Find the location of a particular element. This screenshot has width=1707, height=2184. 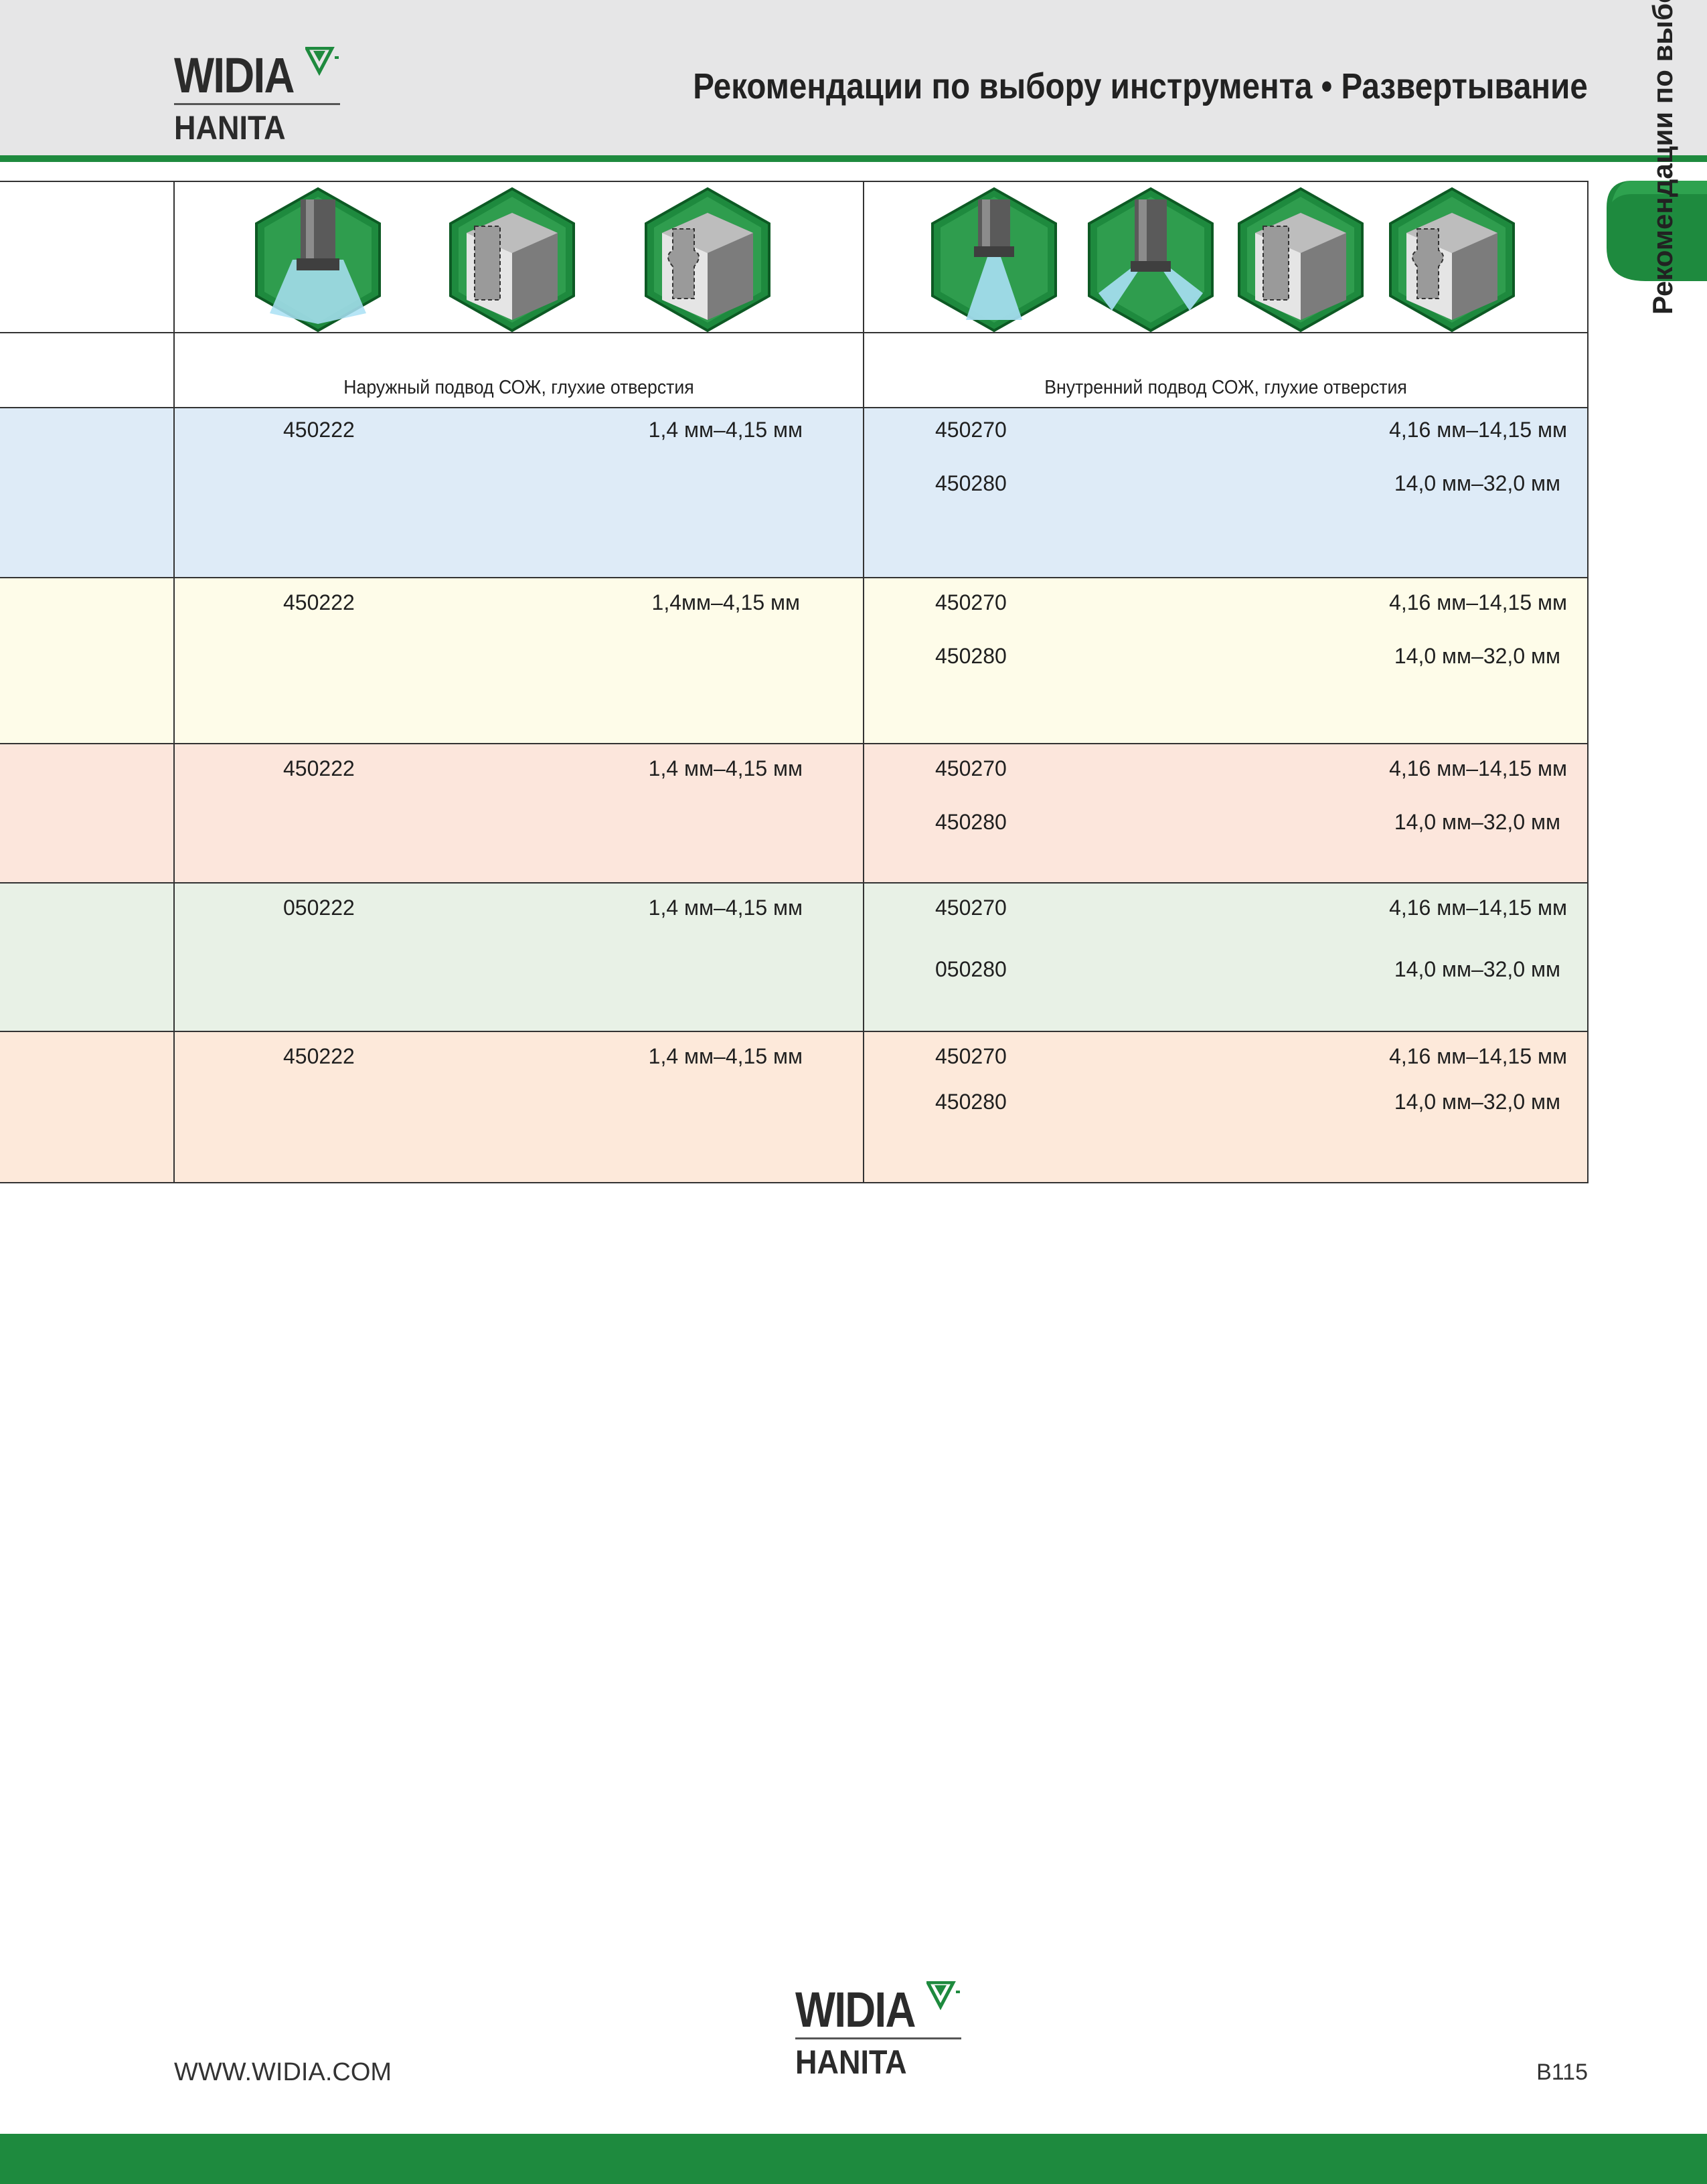

external-coolant-icons-cell is located at coordinates (518, 257).